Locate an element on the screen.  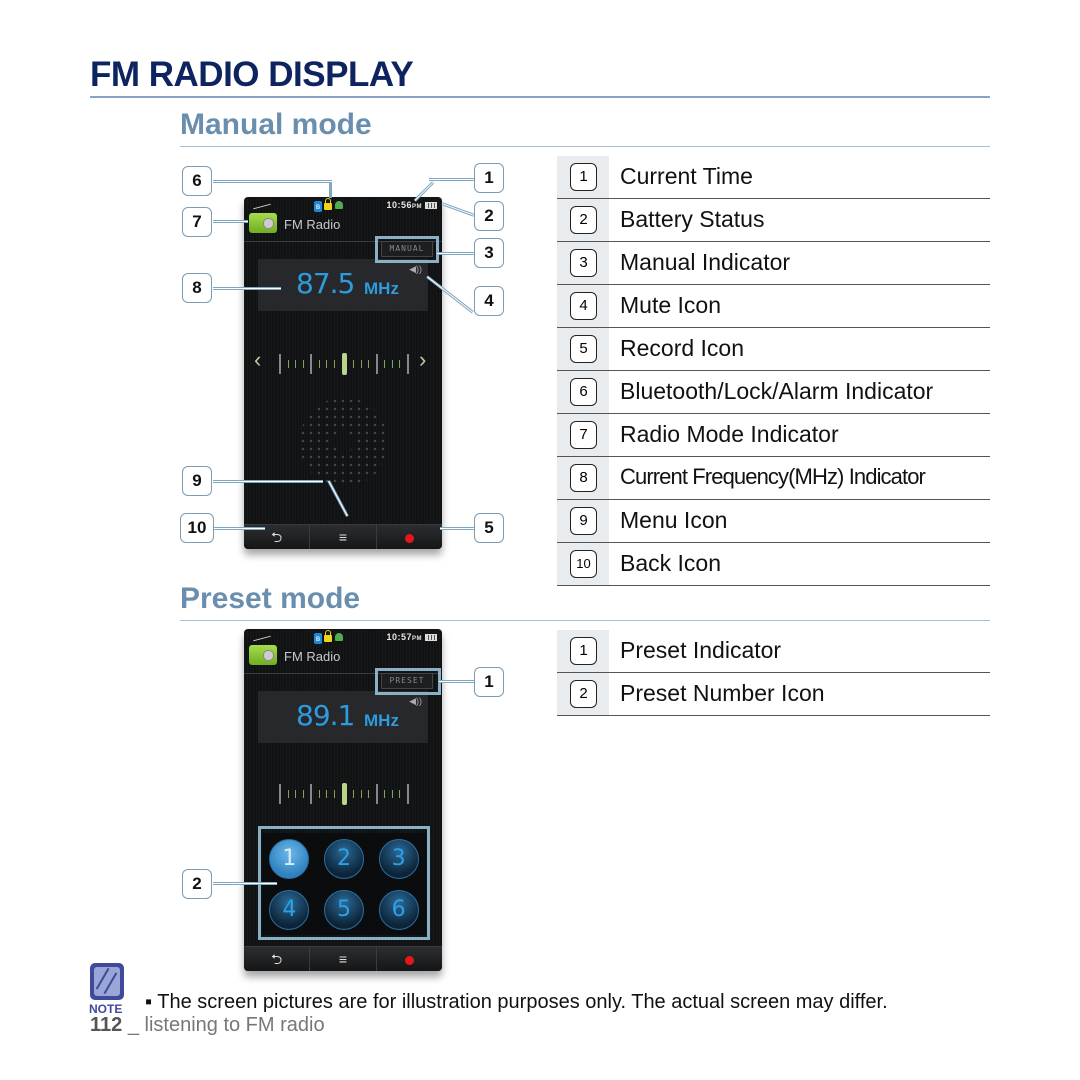
legend-row: 7 Radio Mode Indicator is located at coordinates (773, 435).